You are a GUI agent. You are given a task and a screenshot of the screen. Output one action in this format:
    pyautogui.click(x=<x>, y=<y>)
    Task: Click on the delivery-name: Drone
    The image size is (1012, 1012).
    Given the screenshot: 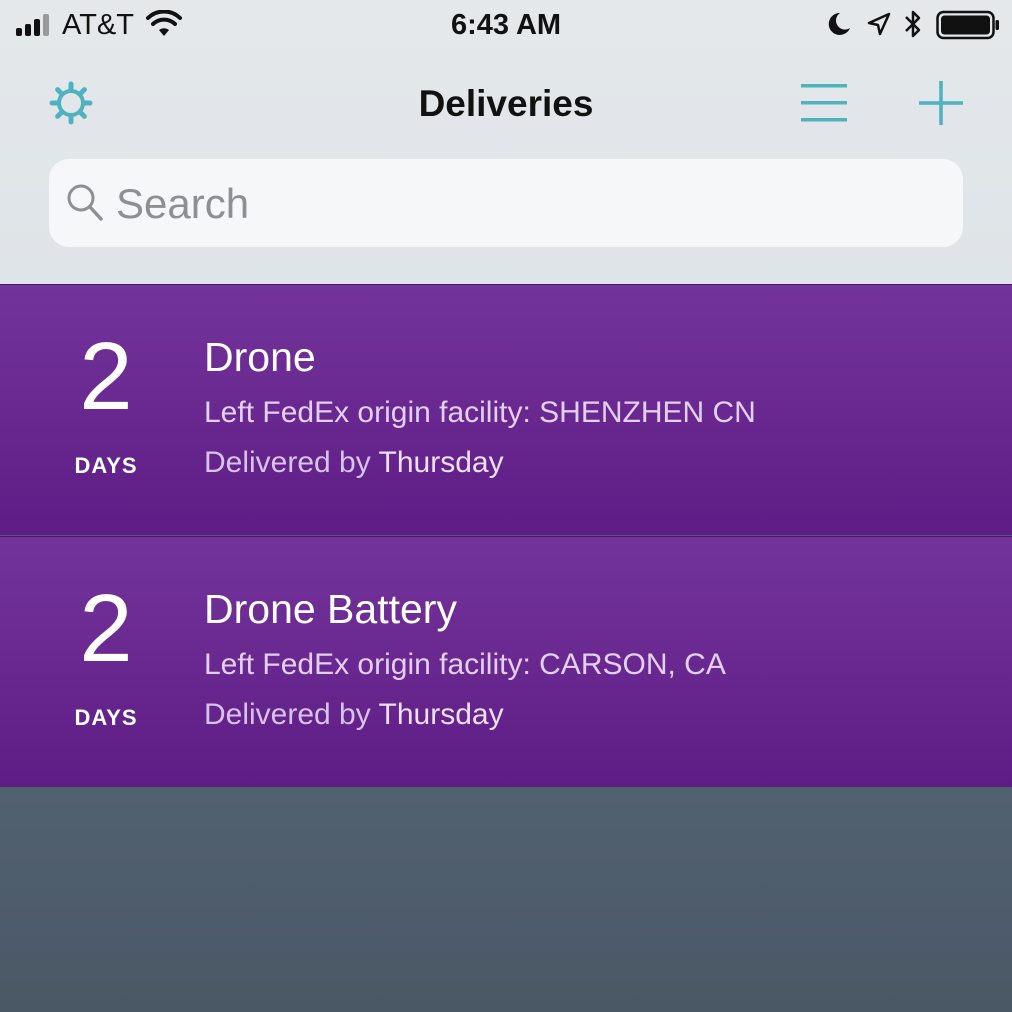 What is the action you would take?
    pyautogui.click(x=260, y=357)
    